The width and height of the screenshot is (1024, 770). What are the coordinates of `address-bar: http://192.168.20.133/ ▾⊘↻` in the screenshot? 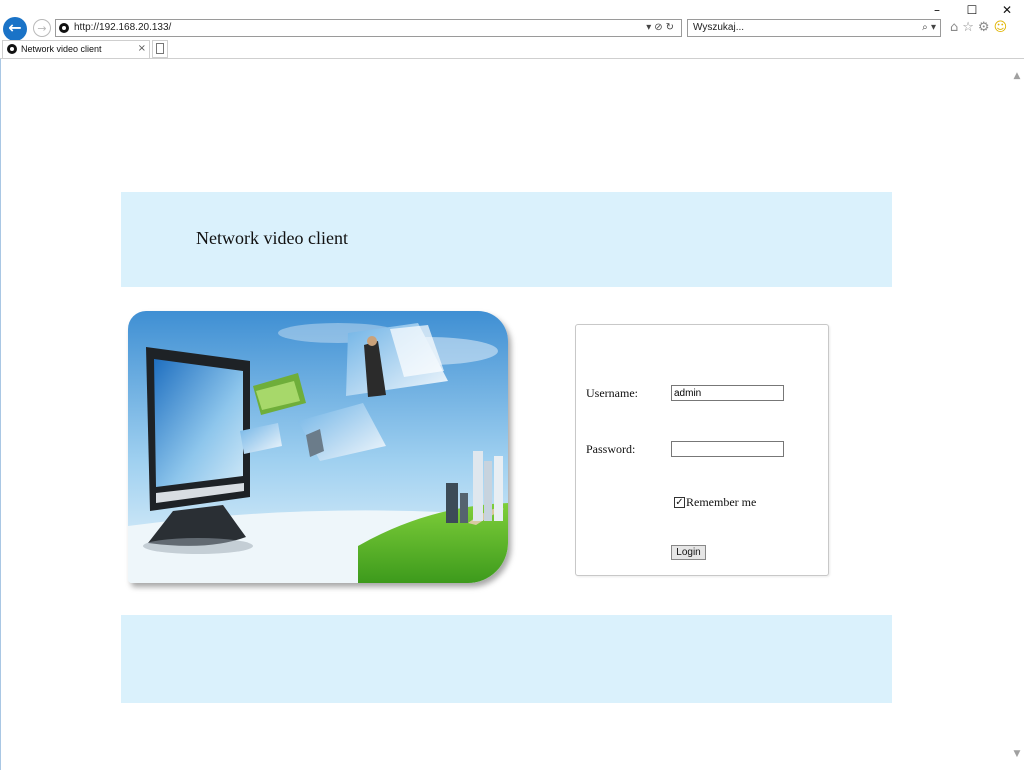 It's located at (368, 28).